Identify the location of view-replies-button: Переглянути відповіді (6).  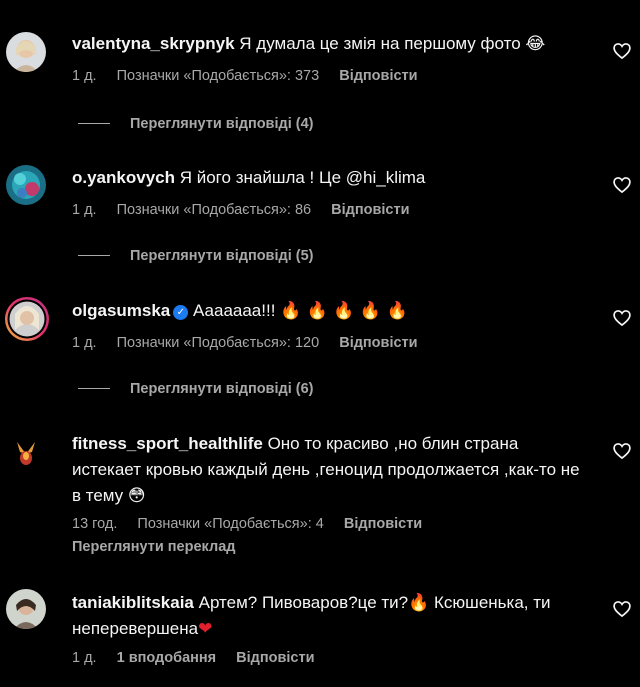
(196, 389).